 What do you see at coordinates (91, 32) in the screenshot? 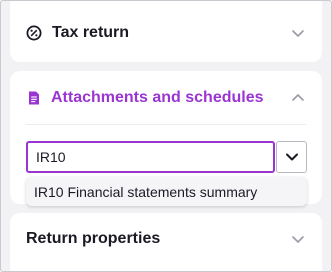
I see `tax-return-title: Tax return` at bounding box center [91, 32].